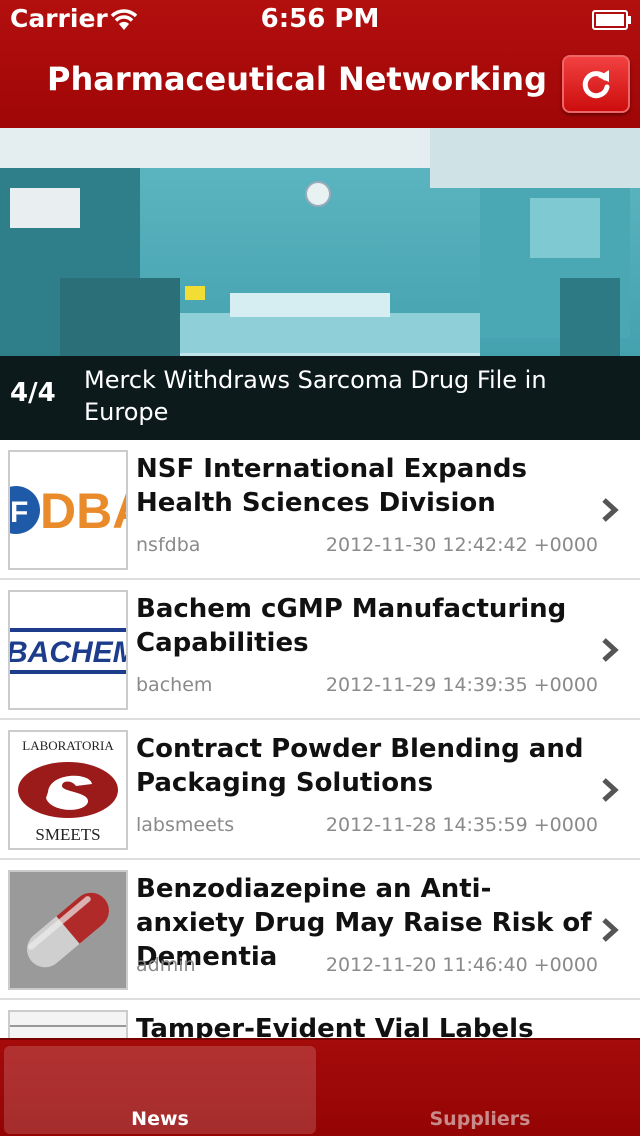  Describe the element at coordinates (168, 545) in the screenshot. I see `article-author: nsfdba` at that location.